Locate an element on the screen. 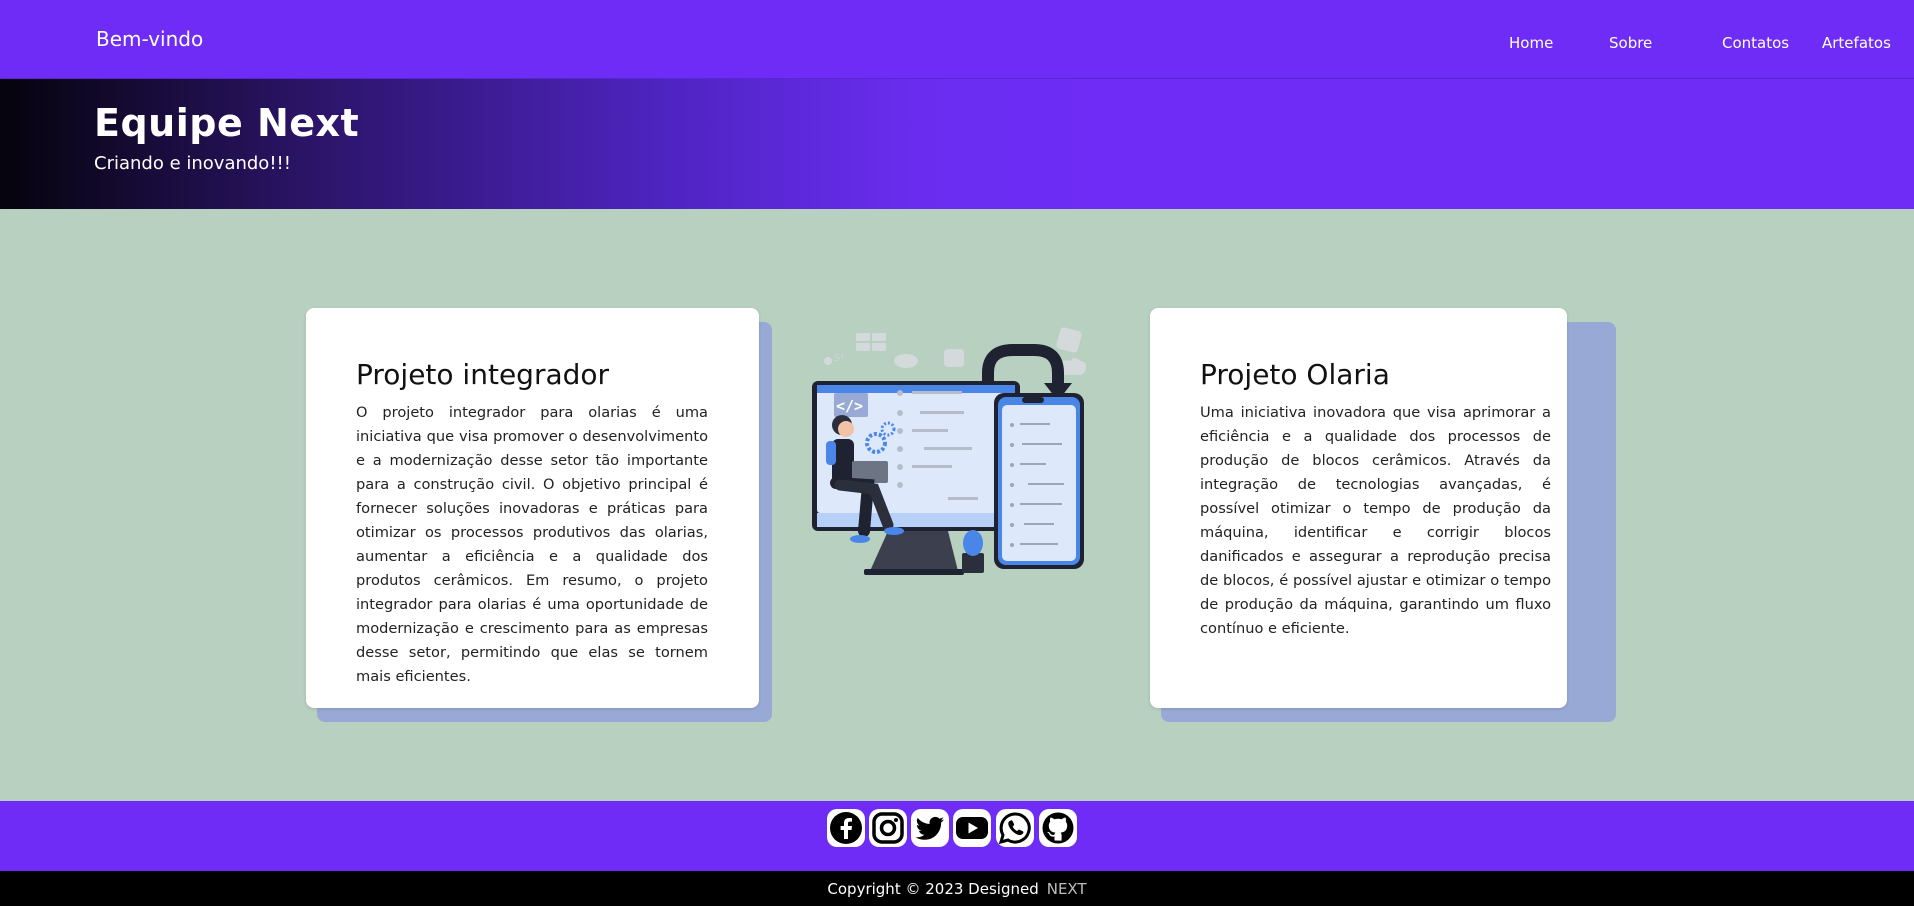 This screenshot has height=906, width=1914. whatsapp-icon is located at coordinates (1015, 828).